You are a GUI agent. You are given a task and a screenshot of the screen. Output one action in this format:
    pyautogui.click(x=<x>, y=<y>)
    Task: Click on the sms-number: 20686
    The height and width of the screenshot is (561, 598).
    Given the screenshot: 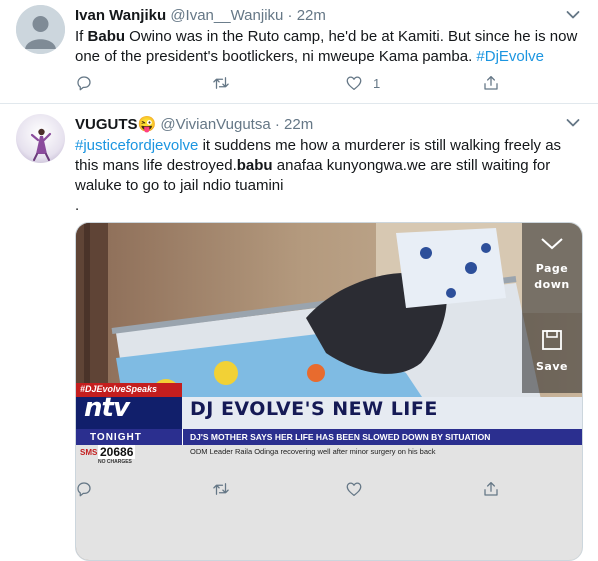 What is the action you would take?
    pyautogui.click(x=117, y=452)
    